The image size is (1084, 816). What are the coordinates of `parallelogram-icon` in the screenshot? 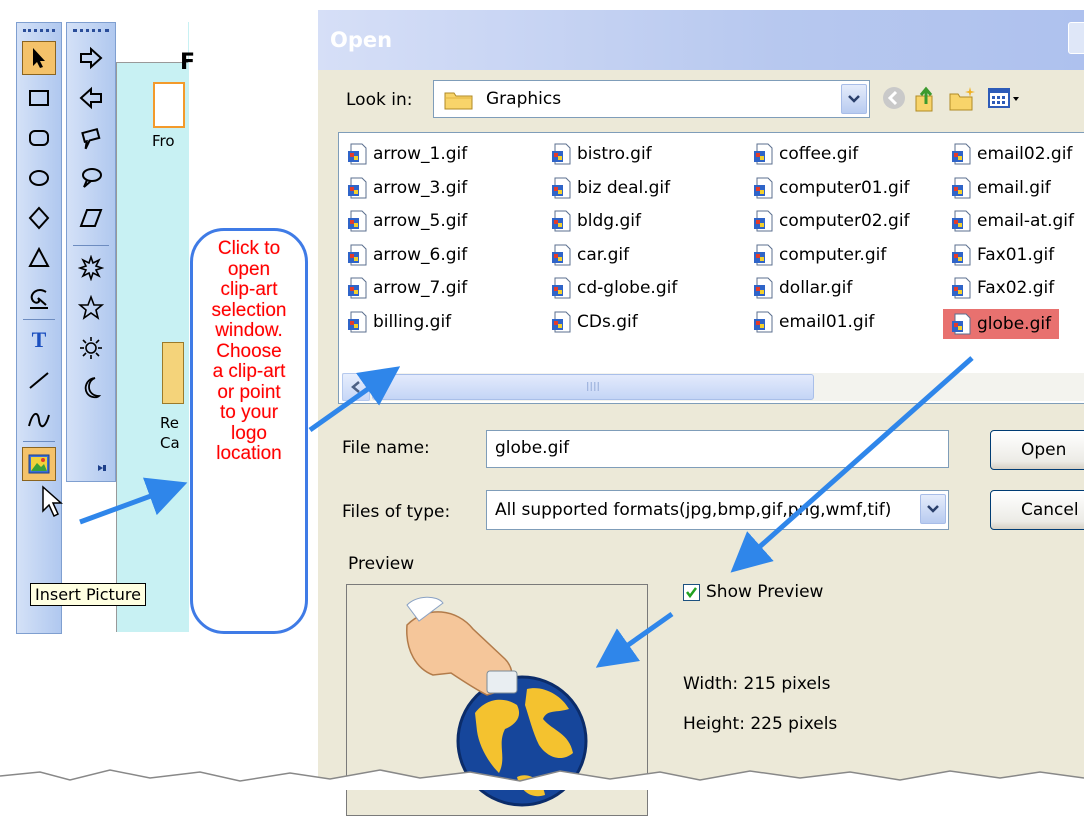 It's located at (91, 218).